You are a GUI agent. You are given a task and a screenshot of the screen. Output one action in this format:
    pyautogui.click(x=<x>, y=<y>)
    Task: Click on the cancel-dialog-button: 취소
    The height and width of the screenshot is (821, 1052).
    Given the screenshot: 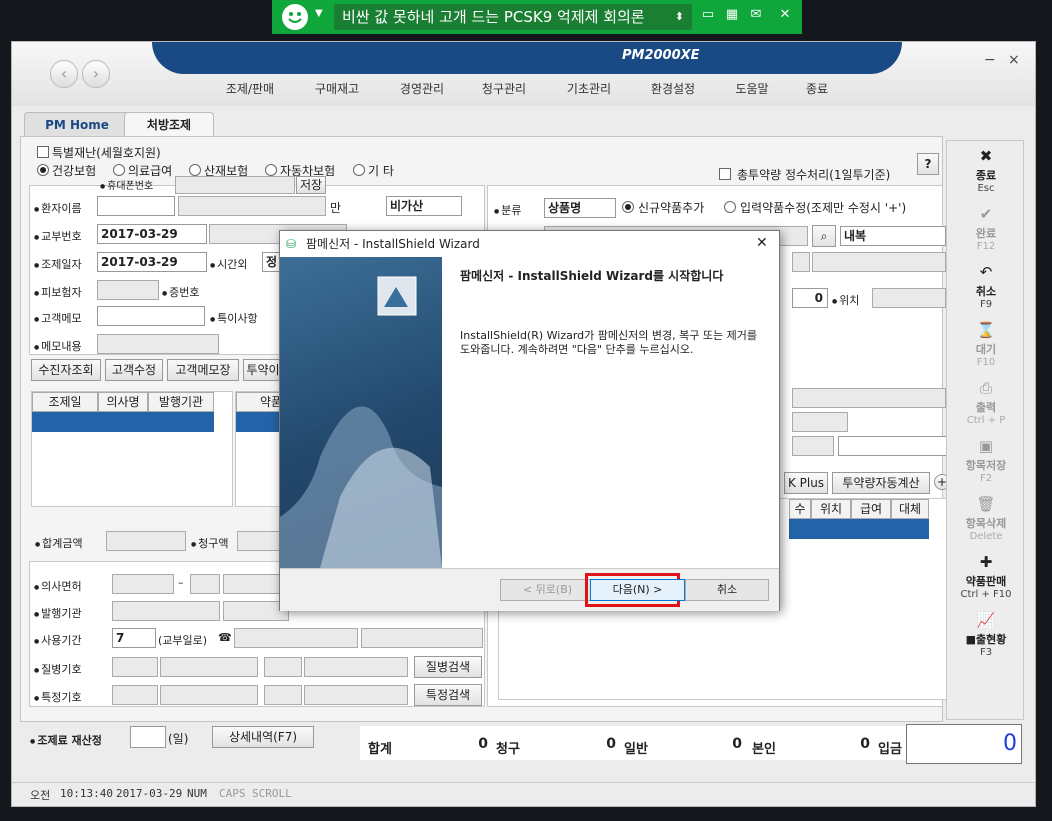 What is the action you would take?
    pyautogui.click(x=727, y=590)
    